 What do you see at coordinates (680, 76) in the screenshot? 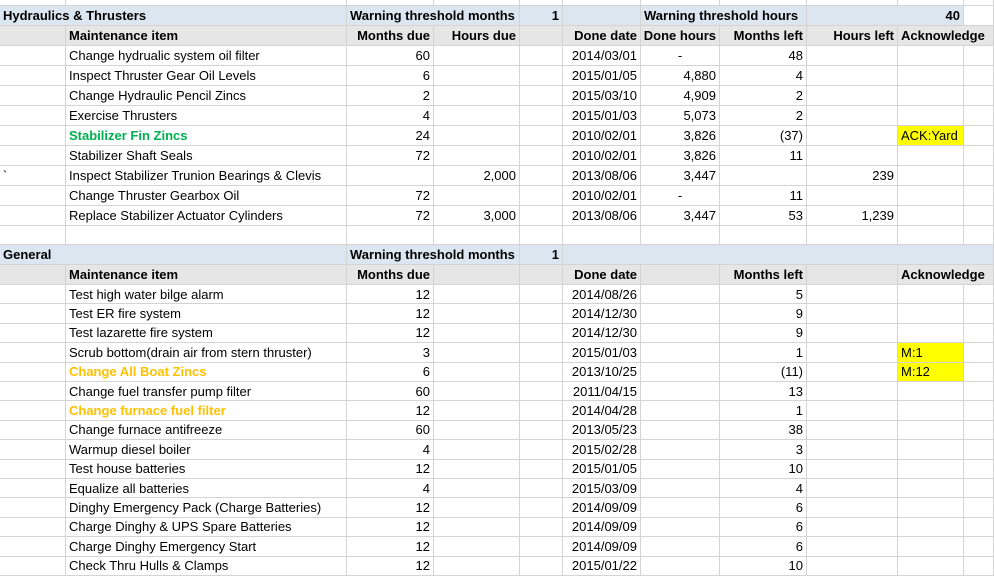
I see `done-hours-value: 4,880` at bounding box center [680, 76].